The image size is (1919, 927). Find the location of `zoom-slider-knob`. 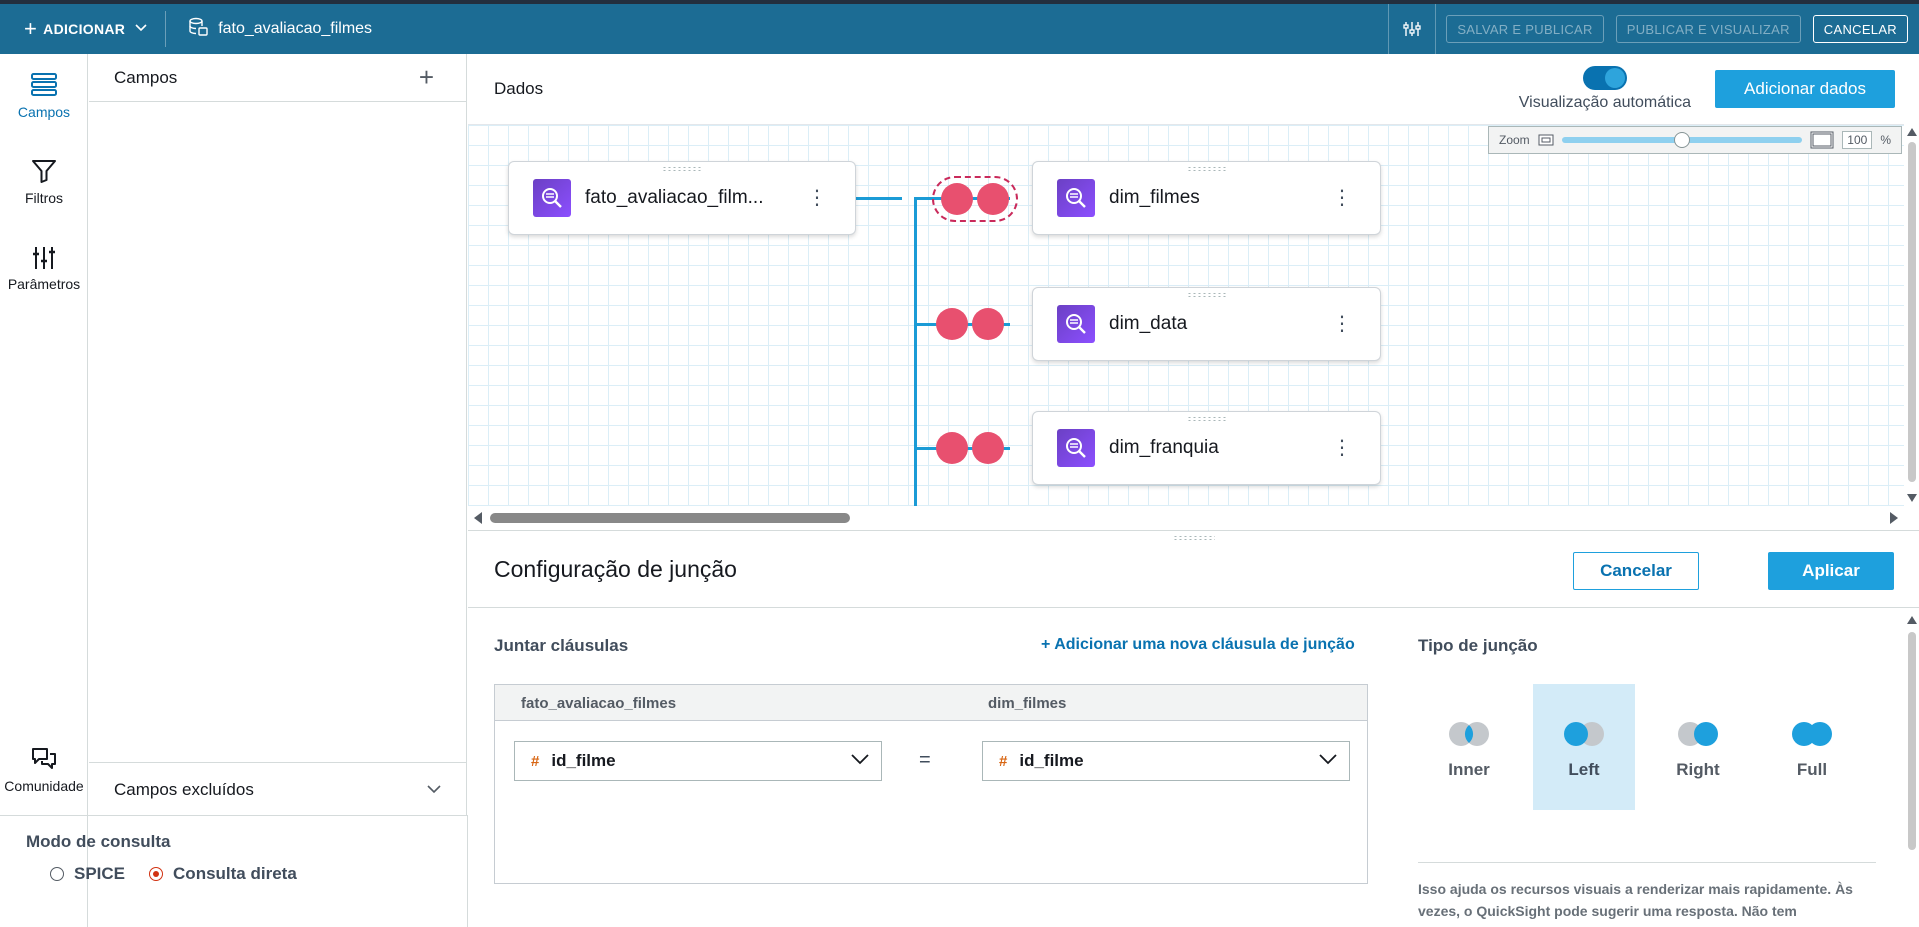

zoom-slider-knob is located at coordinates (1681, 140).